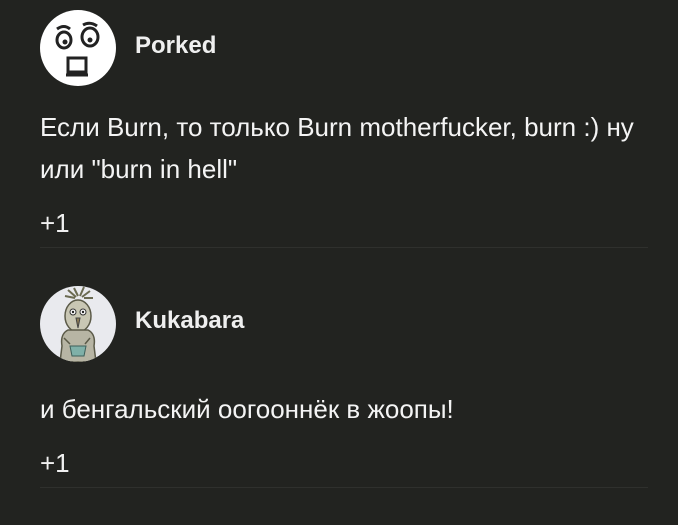  I want to click on cartoon-face-icon, so click(77, 49).